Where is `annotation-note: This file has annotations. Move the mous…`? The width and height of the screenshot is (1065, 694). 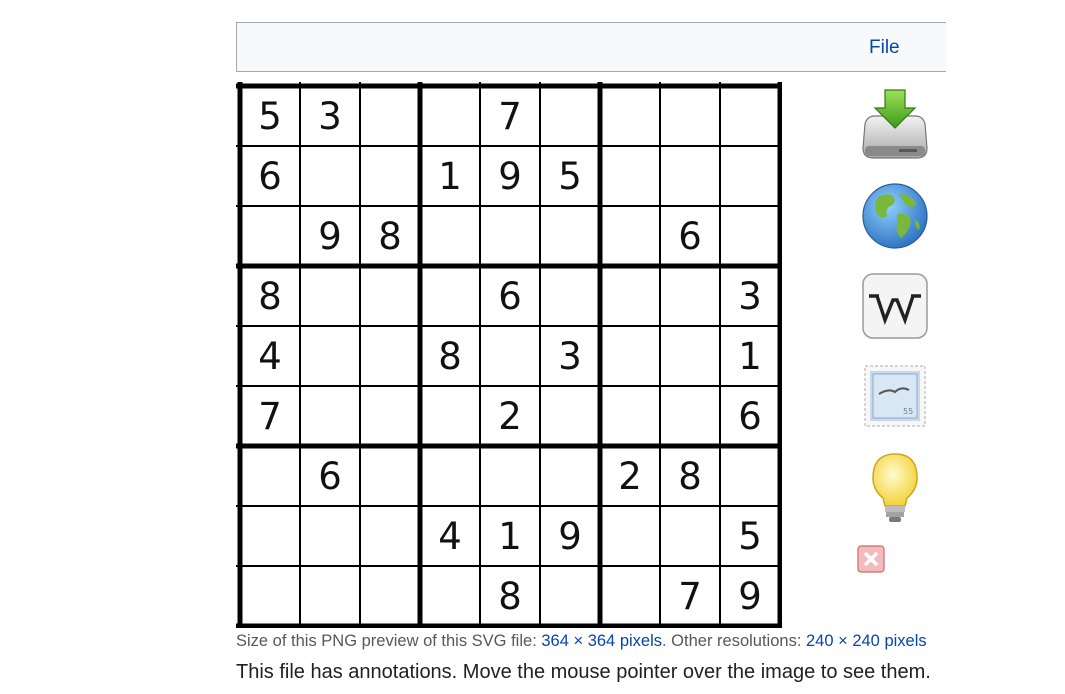 annotation-note: This file has annotations. Move the mous… is located at coordinates (583, 672).